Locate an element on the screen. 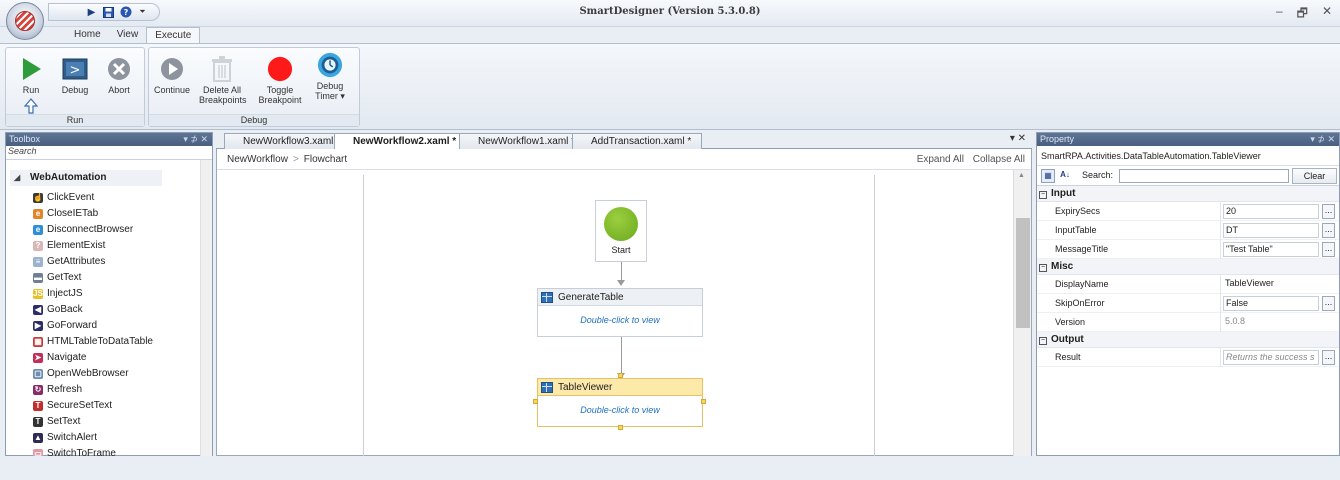 This screenshot has width=1340, height=480. toolbox-item-label: HTMLTableToDataTable is located at coordinates (100, 341).